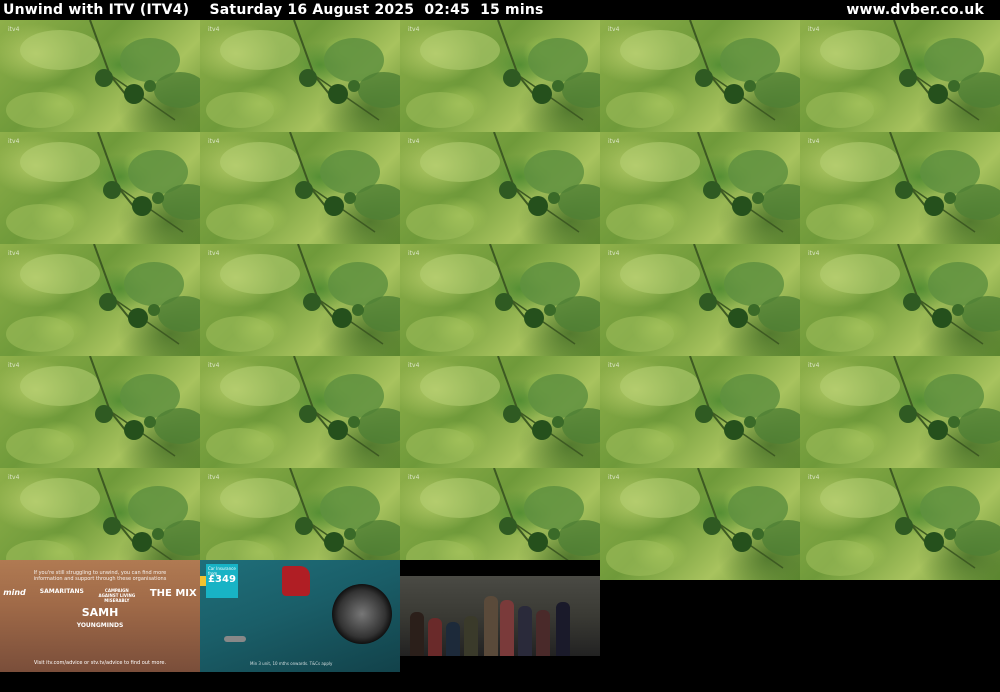 The image size is (1000, 692). Describe the element at coordinates (61, 591) in the screenshot. I see `samaritans-logo: SAMARITANS` at that location.